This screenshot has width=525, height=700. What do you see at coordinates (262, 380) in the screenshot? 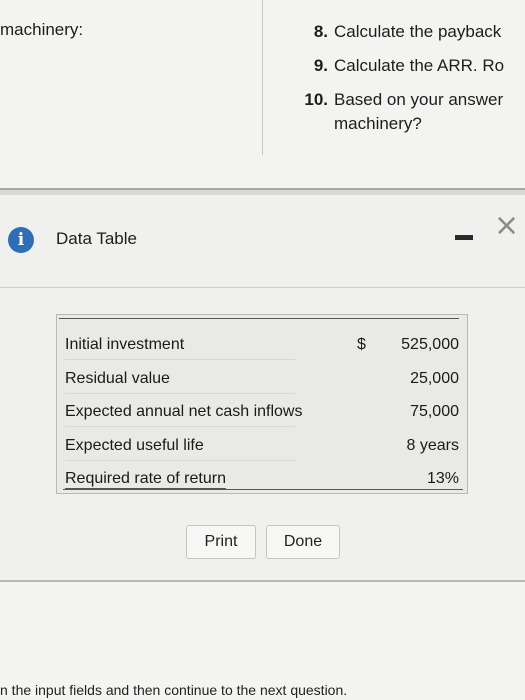
I see `table-row: Residual value 25,000` at bounding box center [262, 380].